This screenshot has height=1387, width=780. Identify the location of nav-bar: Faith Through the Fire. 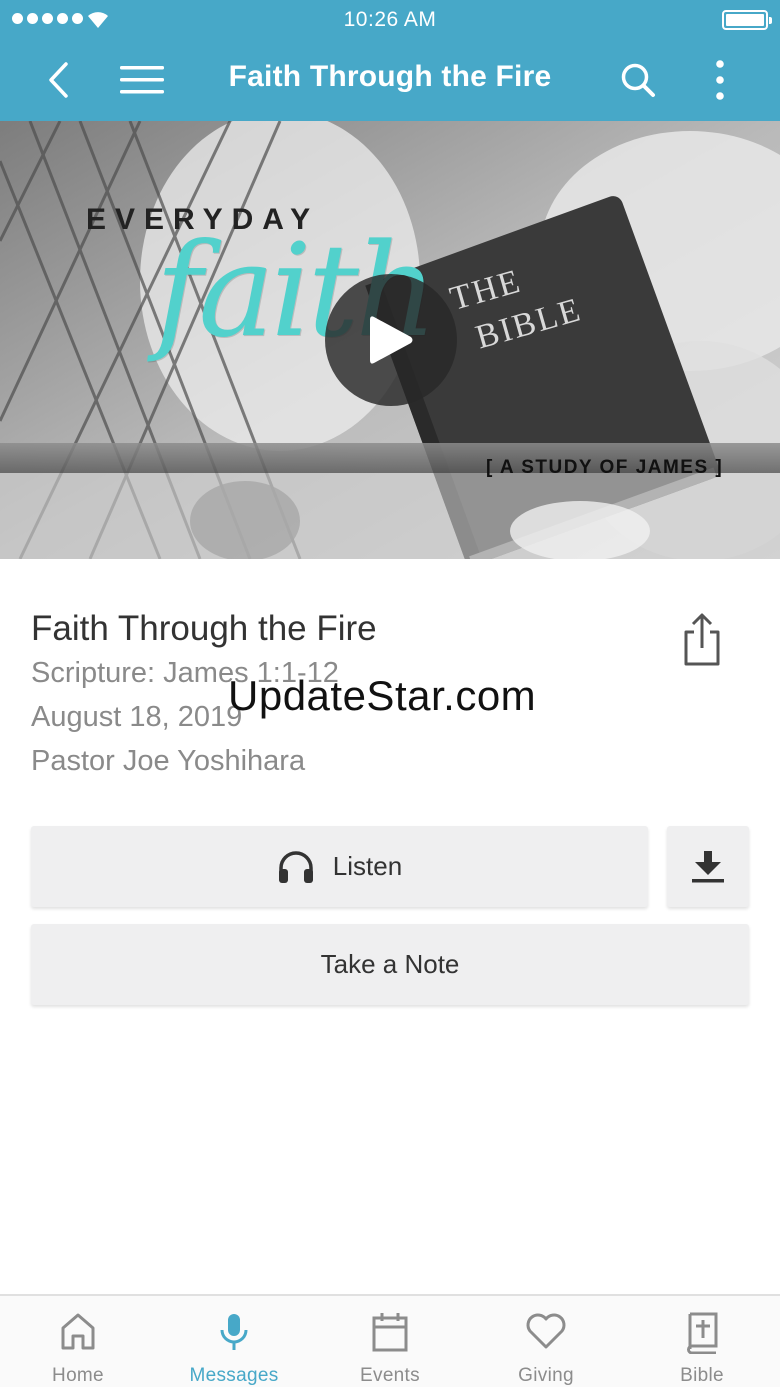
(390, 80).